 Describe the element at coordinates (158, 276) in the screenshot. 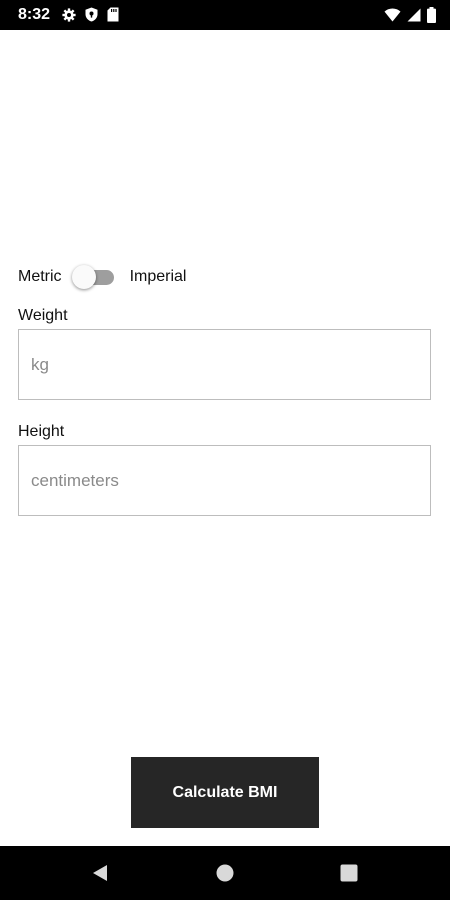

I see `imperial-label: Imperial` at that location.